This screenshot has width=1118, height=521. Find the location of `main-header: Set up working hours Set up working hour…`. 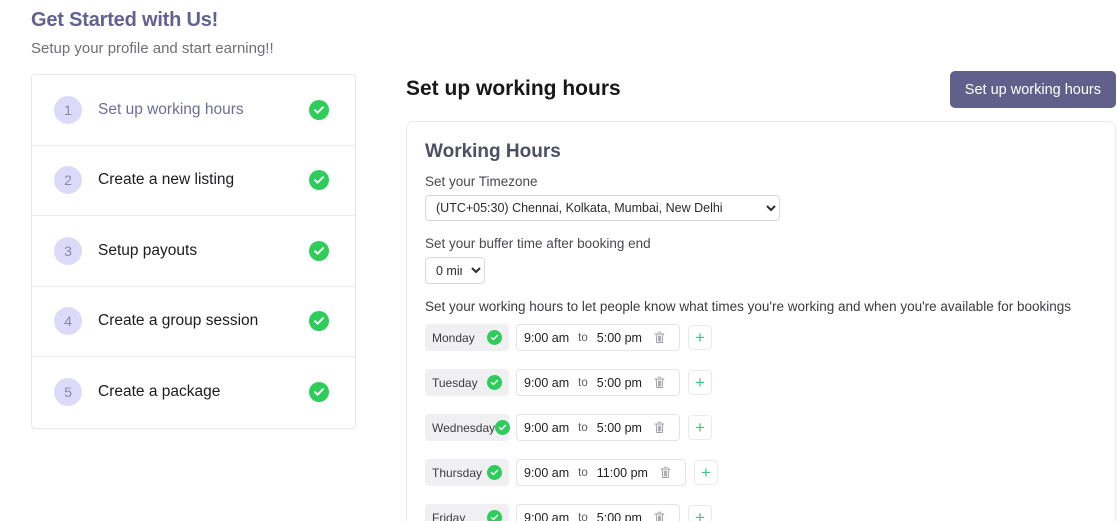

main-header: Set up working hours Set up working hour… is located at coordinates (762, 94).